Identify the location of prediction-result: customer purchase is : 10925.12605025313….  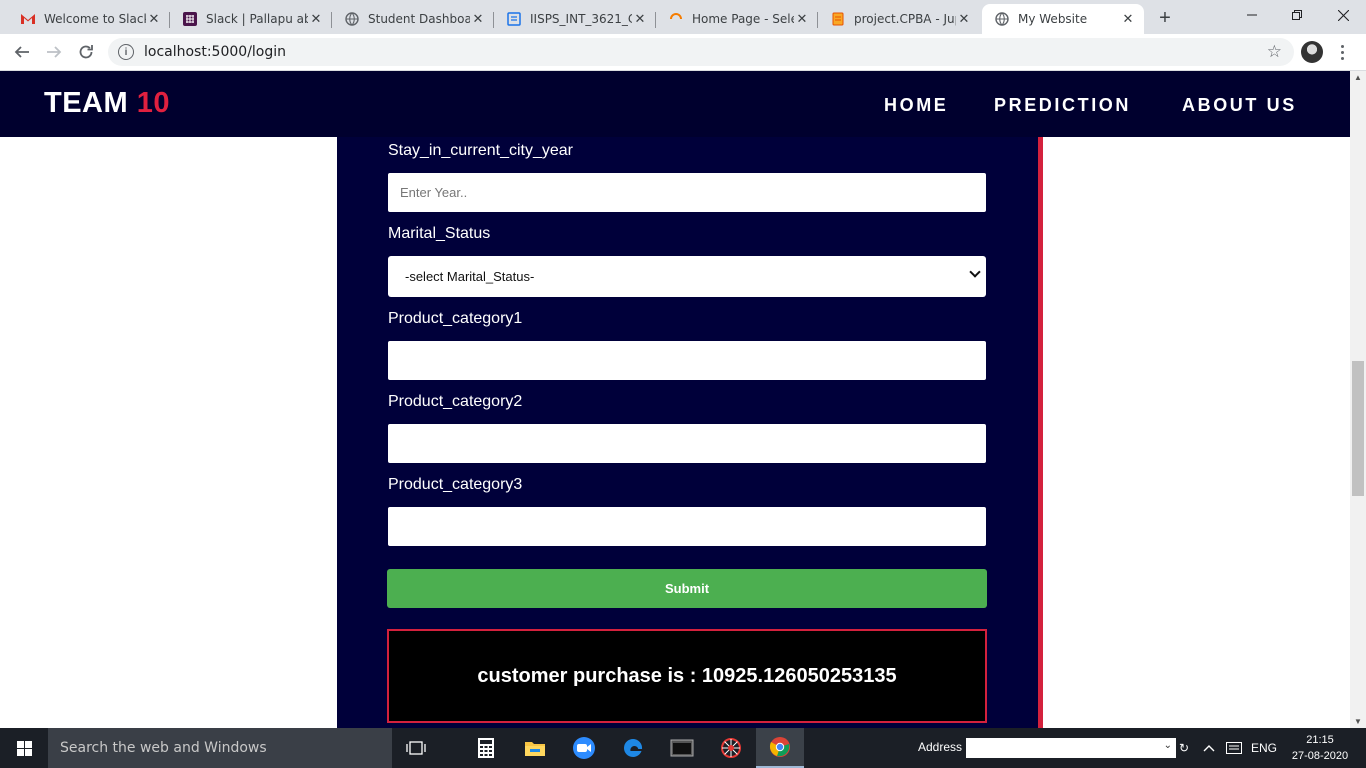
(687, 676).